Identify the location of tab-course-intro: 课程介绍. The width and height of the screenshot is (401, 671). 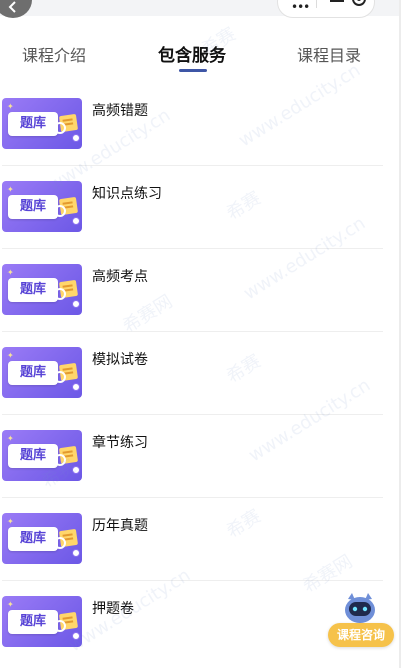
(54, 54).